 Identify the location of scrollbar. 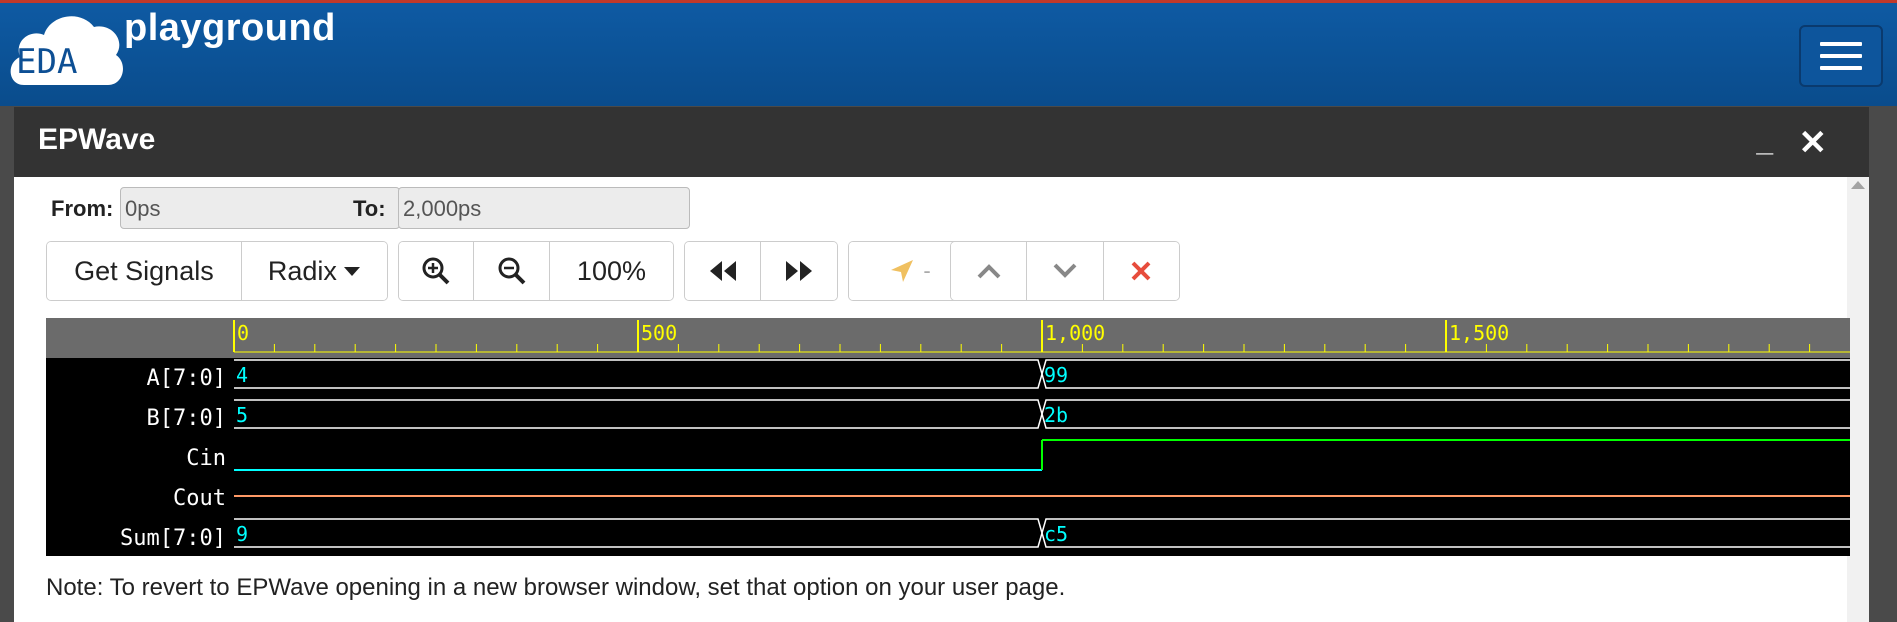
(1858, 399).